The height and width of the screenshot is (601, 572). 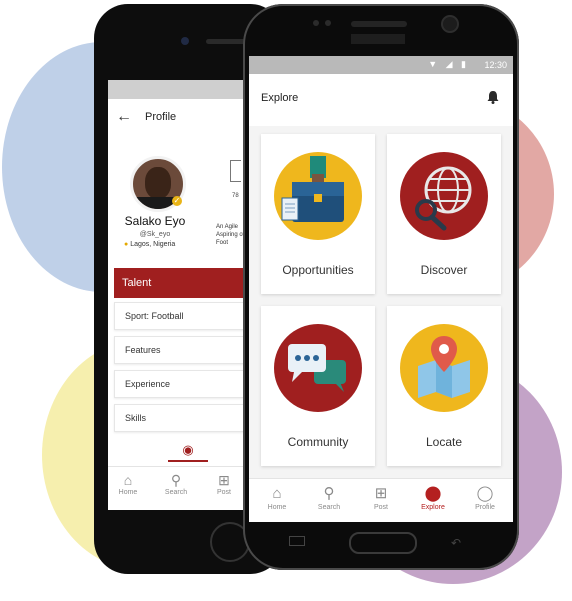 I want to click on back-icon: ↶, so click(x=456, y=543).